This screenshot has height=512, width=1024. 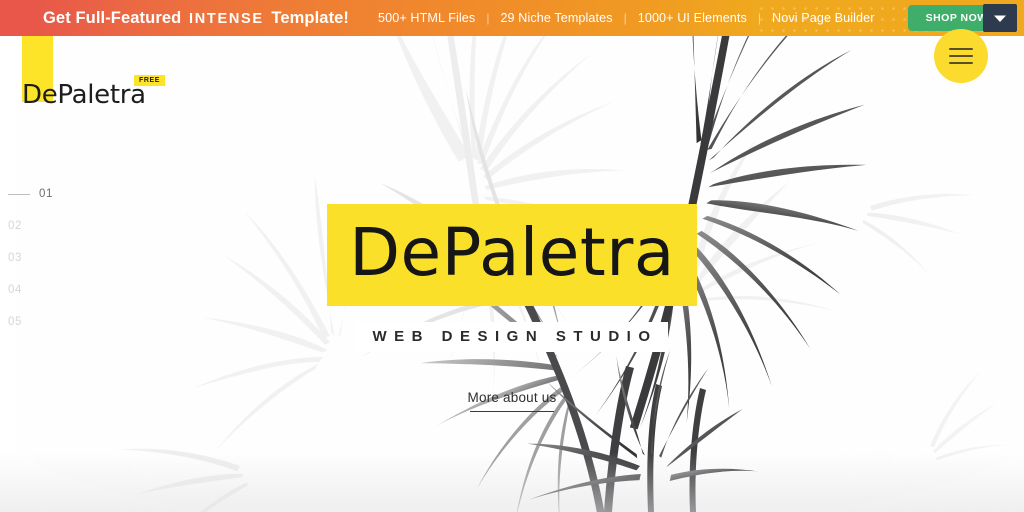 I want to click on slide-number: 02, so click(x=15, y=226).